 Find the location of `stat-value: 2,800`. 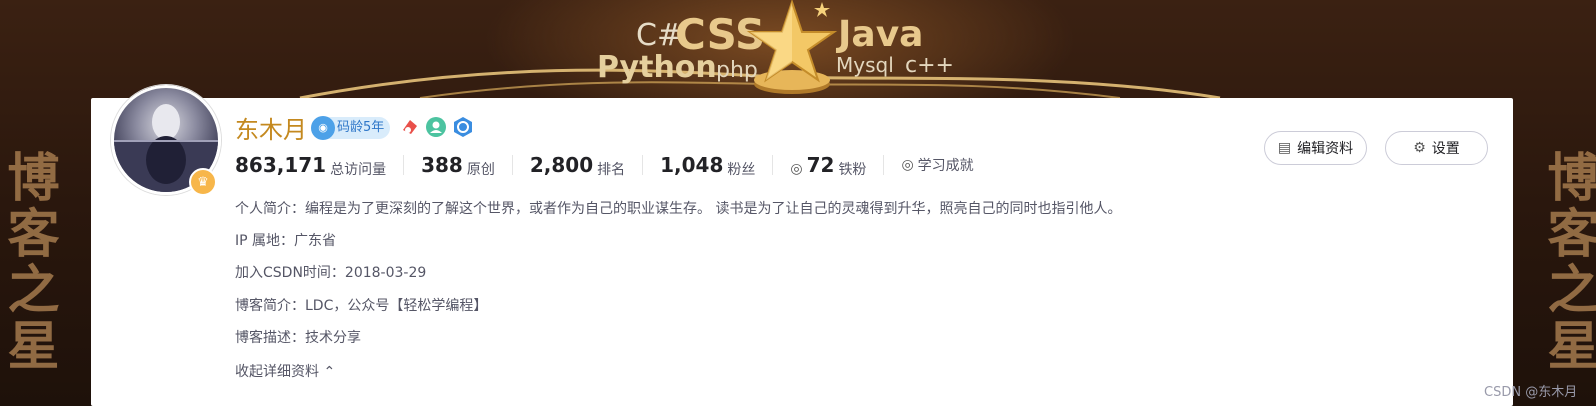

stat-value: 2,800 is located at coordinates (561, 165).